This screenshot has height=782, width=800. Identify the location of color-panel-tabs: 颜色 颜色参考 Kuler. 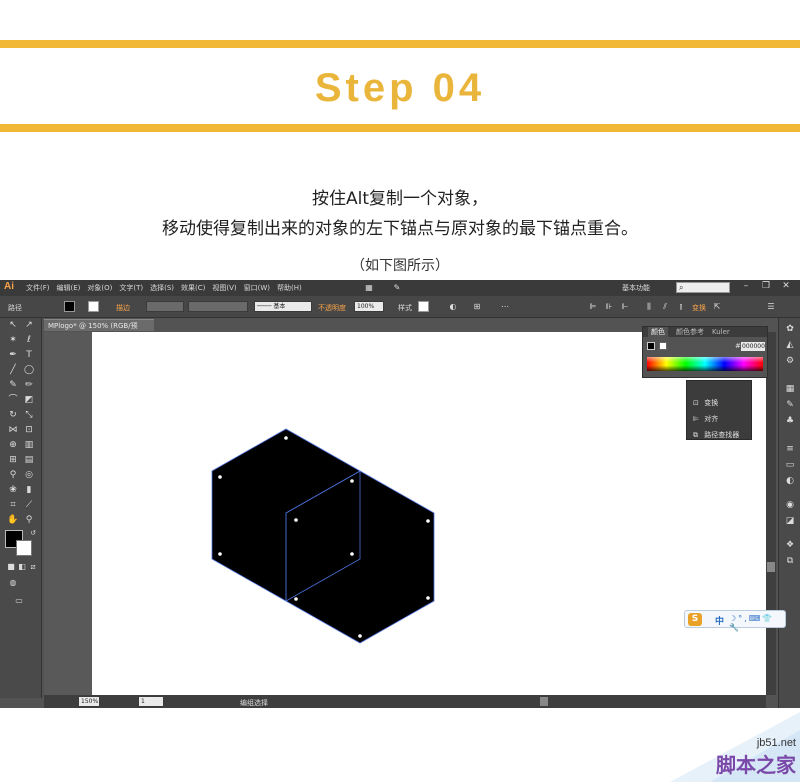
(705, 332).